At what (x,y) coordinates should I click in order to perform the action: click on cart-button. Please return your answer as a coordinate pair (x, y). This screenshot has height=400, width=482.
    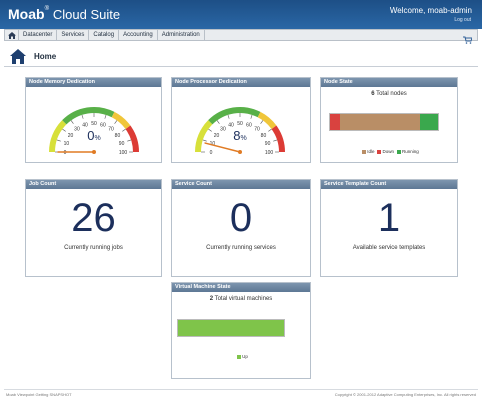
    Looking at the image, I should click on (468, 40).